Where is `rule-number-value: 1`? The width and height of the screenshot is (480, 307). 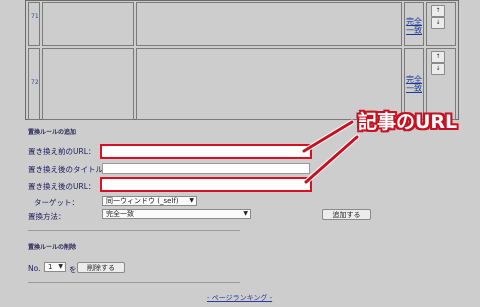
rule-number-value: 1 is located at coordinates (50, 267).